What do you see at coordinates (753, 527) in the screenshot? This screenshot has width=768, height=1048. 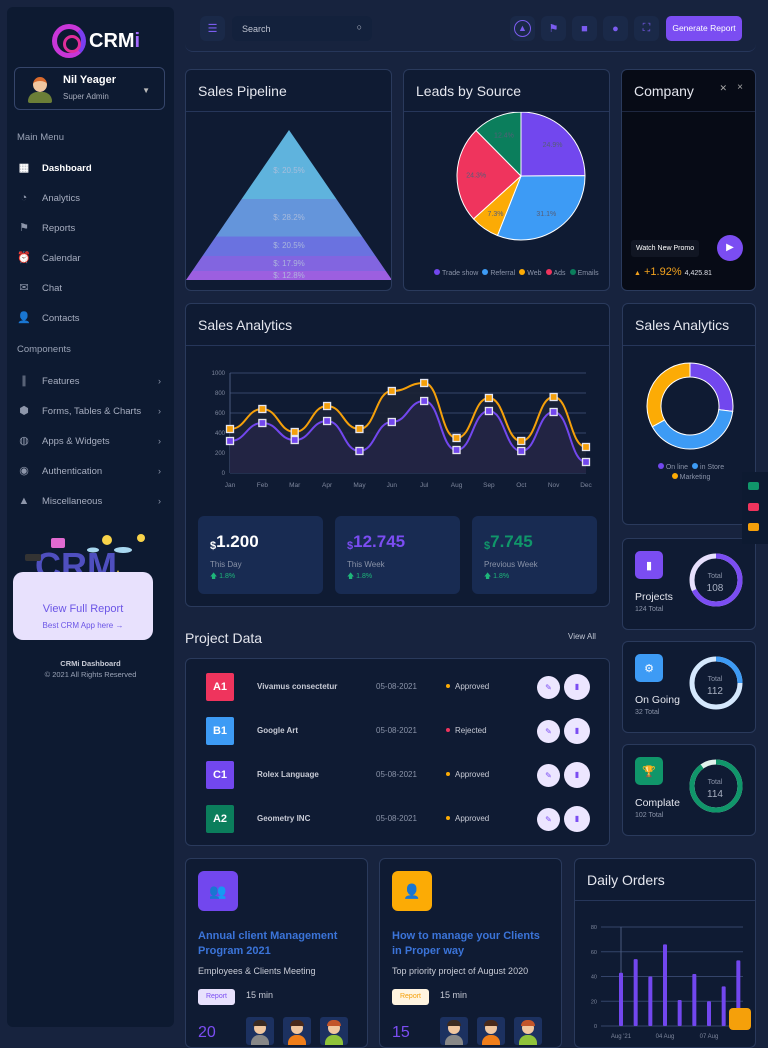 I see `layers-icon` at bounding box center [753, 527].